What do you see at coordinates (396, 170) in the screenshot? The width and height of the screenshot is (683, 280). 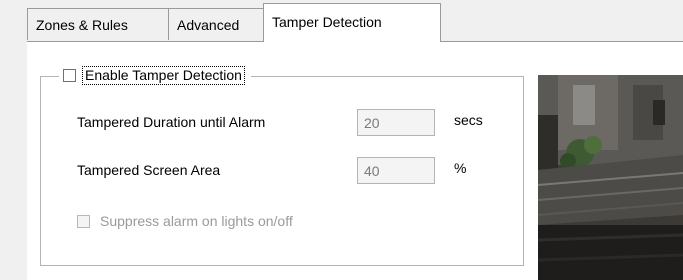 I see `area-field: 40` at bounding box center [396, 170].